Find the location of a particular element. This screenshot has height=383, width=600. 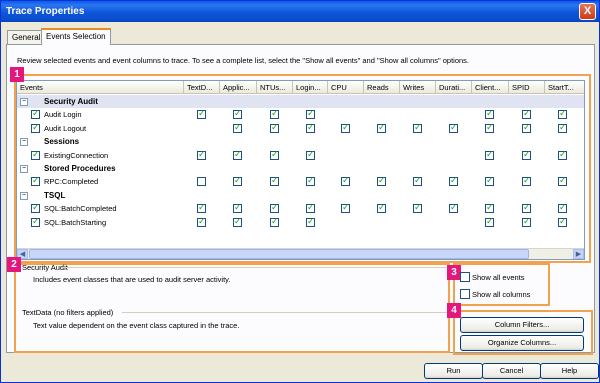

event-info-separator is located at coordinates (254, 267).